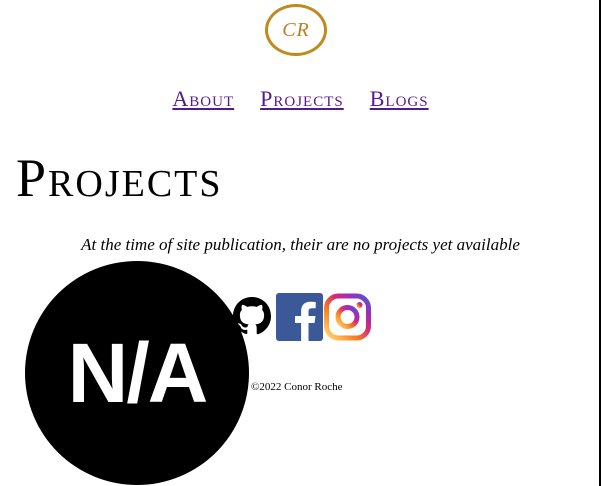 The height and width of the screenshot is (486, 601). I want to click on footer-copyright: ©2022 Conor Roche, so click(297, 387).